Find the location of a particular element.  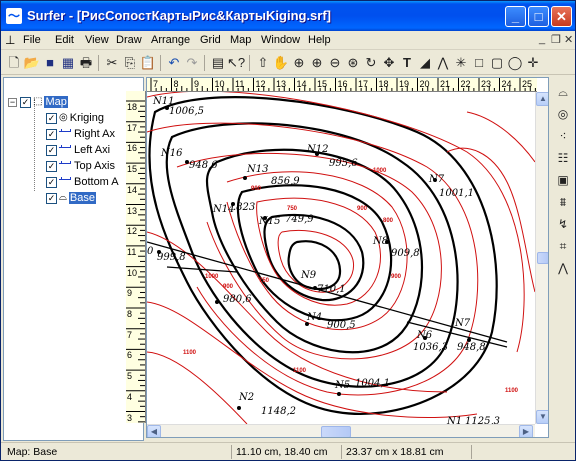

select-arrow-icon: ⇧ is located at coordinates (263, 63).